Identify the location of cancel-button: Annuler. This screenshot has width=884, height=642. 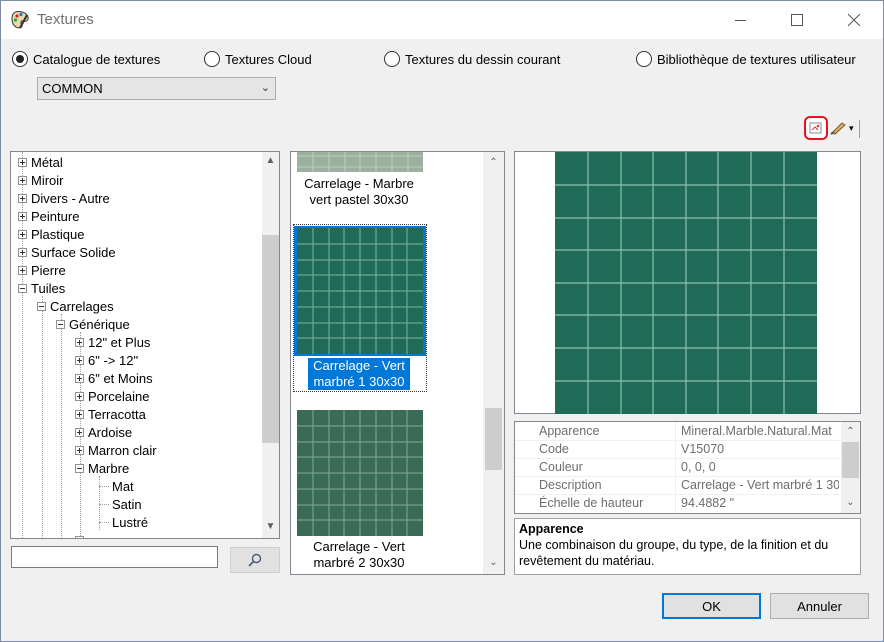
(819, 606).